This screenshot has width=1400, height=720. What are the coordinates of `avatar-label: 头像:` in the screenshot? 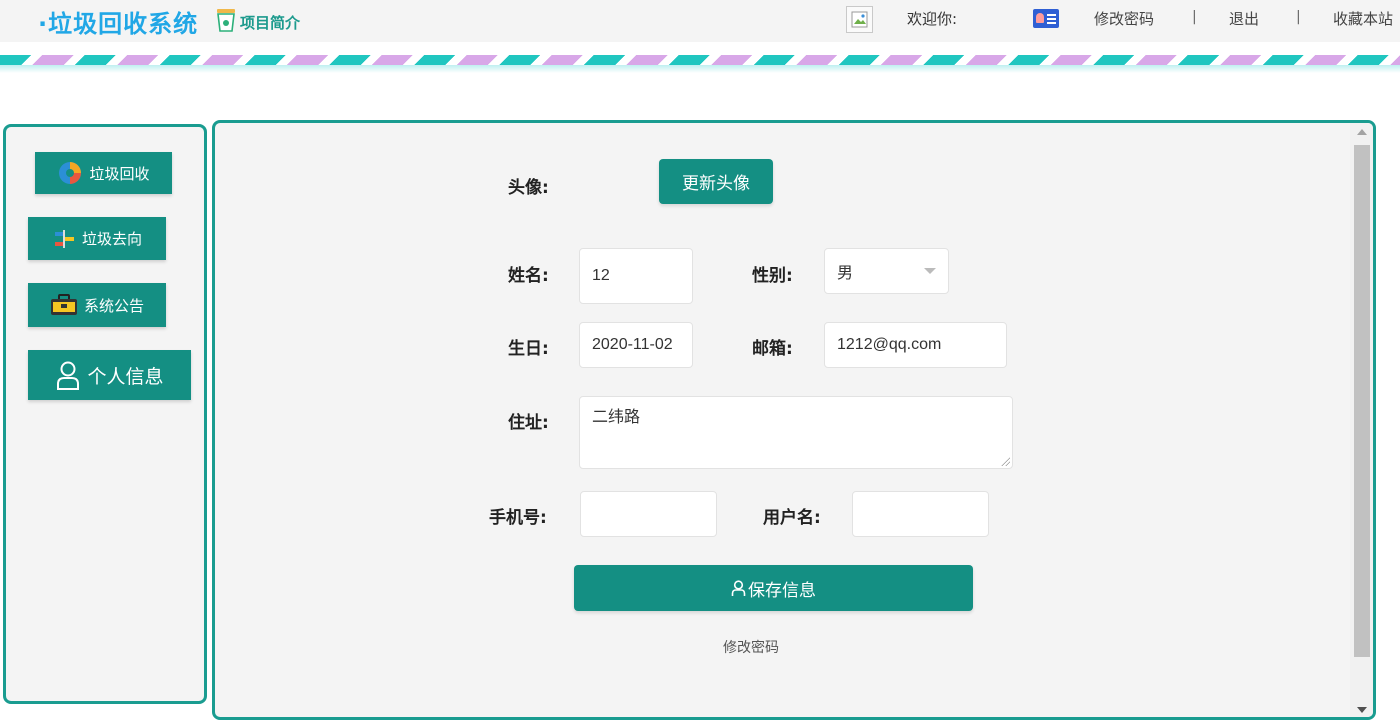 It's located at (528, 188).